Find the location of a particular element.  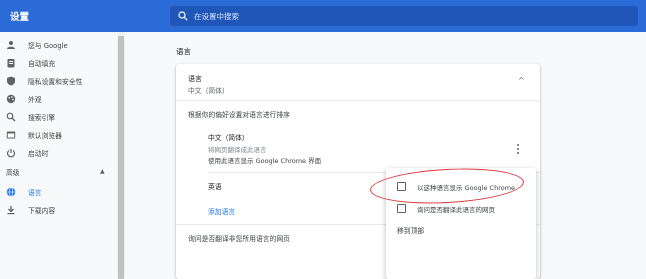

sidebar-item-you-and-google: 您与 Google is located at coordinates (58, 45).